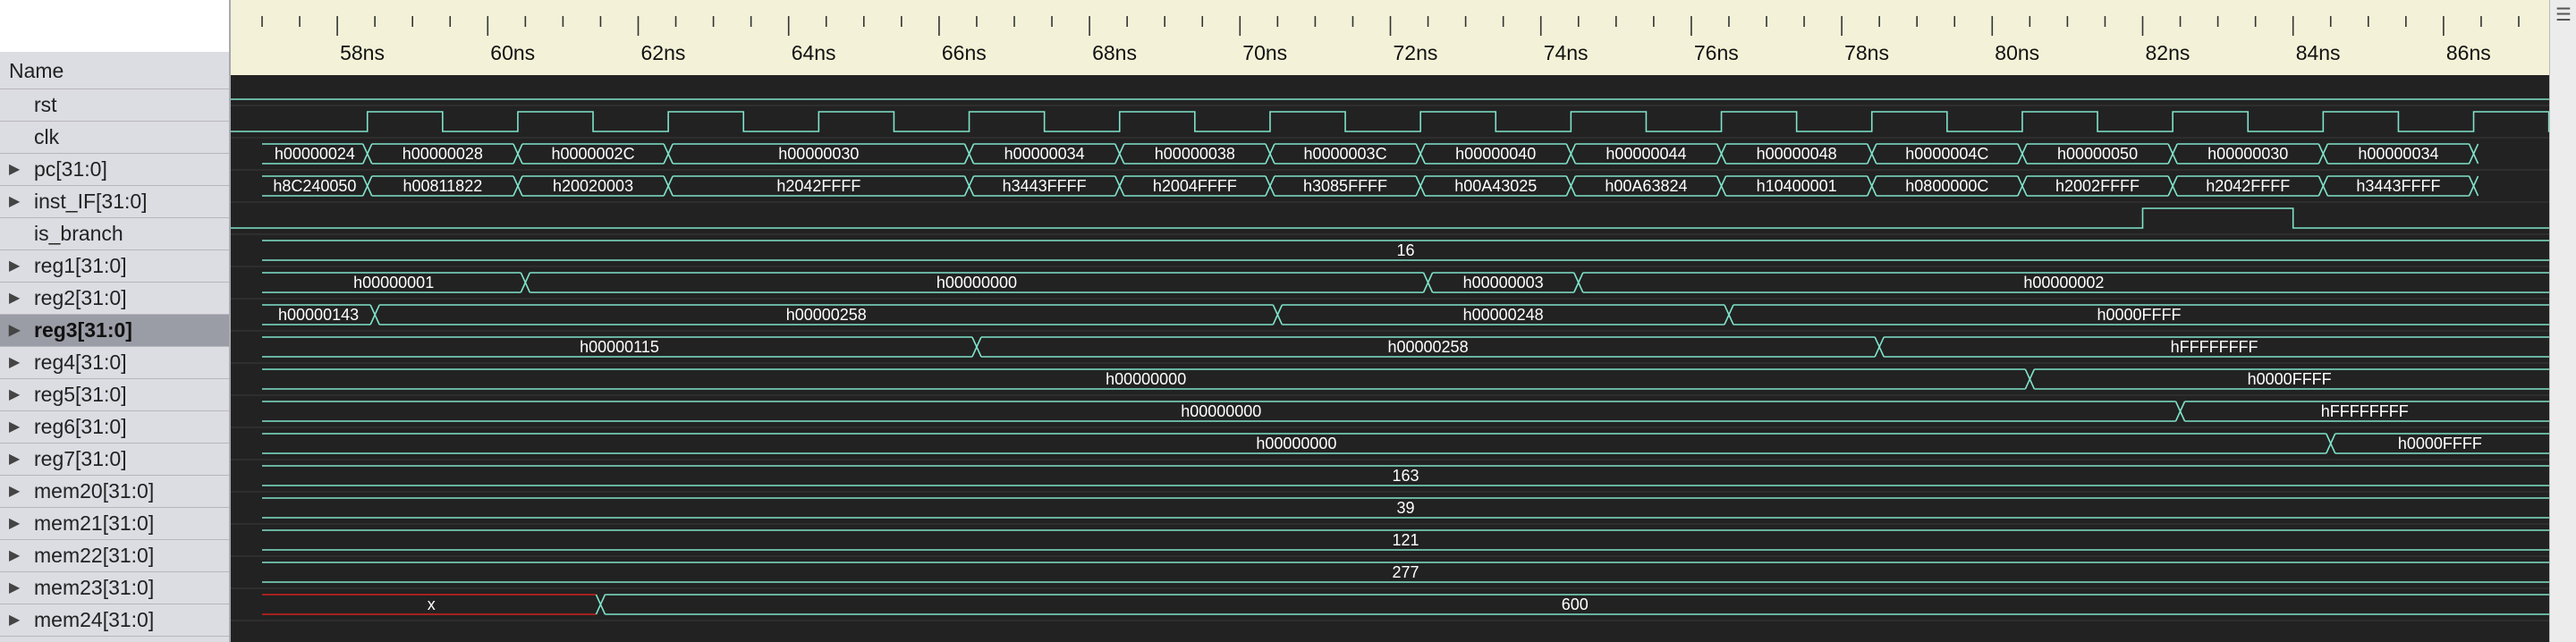  I want to click on signal-row: ▶ mem20[31:0], so click(114, 492).